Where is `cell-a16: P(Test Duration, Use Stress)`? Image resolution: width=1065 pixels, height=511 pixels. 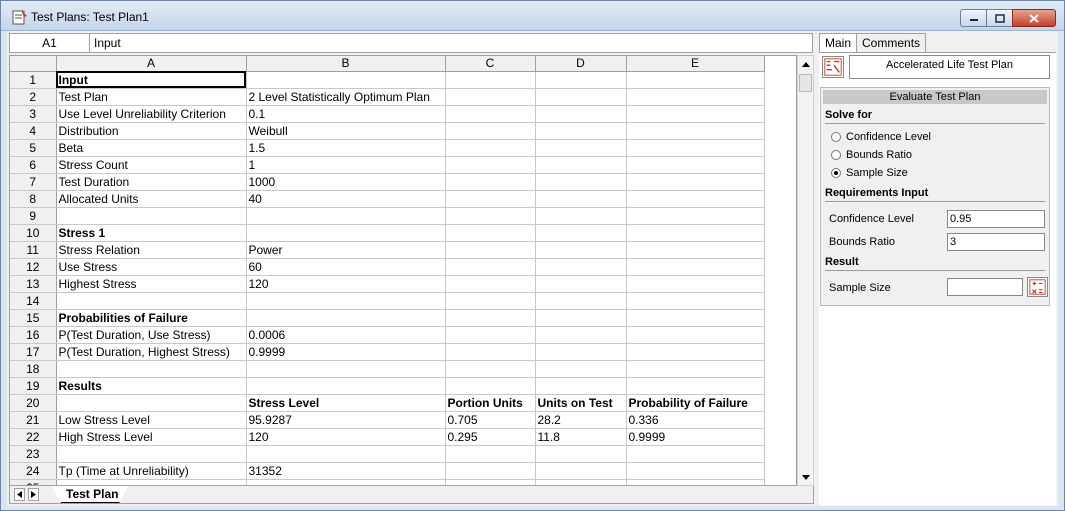
cell-a16: P(Test Duration, Use Stress) is located at coordinates (151, 335).